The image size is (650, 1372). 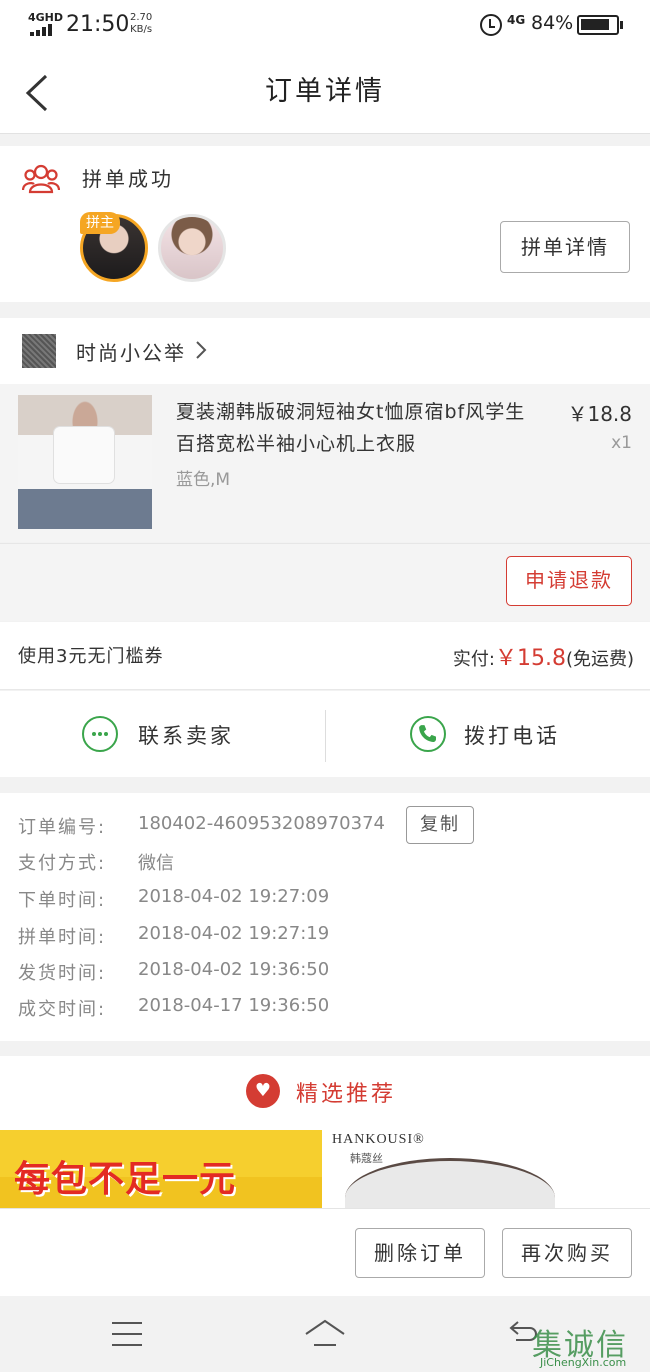 What do you see at coordinates (346, 1094) in the screenshot?
I see `recommend-title: 精选推荐` at bounding box center [346, 1094].